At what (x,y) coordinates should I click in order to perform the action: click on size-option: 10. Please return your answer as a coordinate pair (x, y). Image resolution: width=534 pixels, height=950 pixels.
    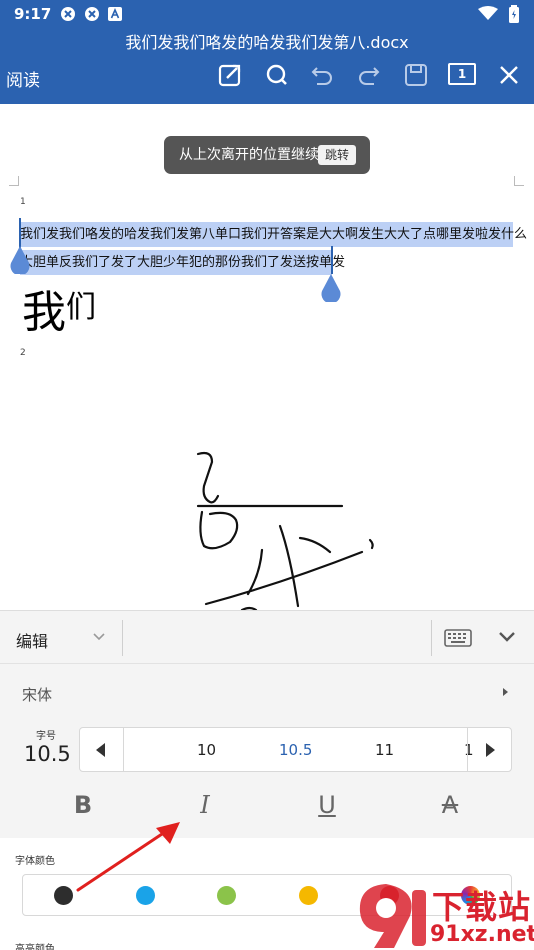
    Looking at the image, I should click on (206, 750).